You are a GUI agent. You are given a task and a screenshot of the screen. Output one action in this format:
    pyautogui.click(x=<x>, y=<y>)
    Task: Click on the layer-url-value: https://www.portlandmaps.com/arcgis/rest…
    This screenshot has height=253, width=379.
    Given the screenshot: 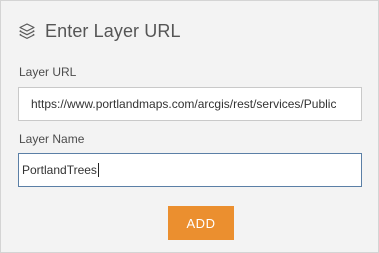 What is the action you would take?
    pyautogui.click(x=184, y=104)
    